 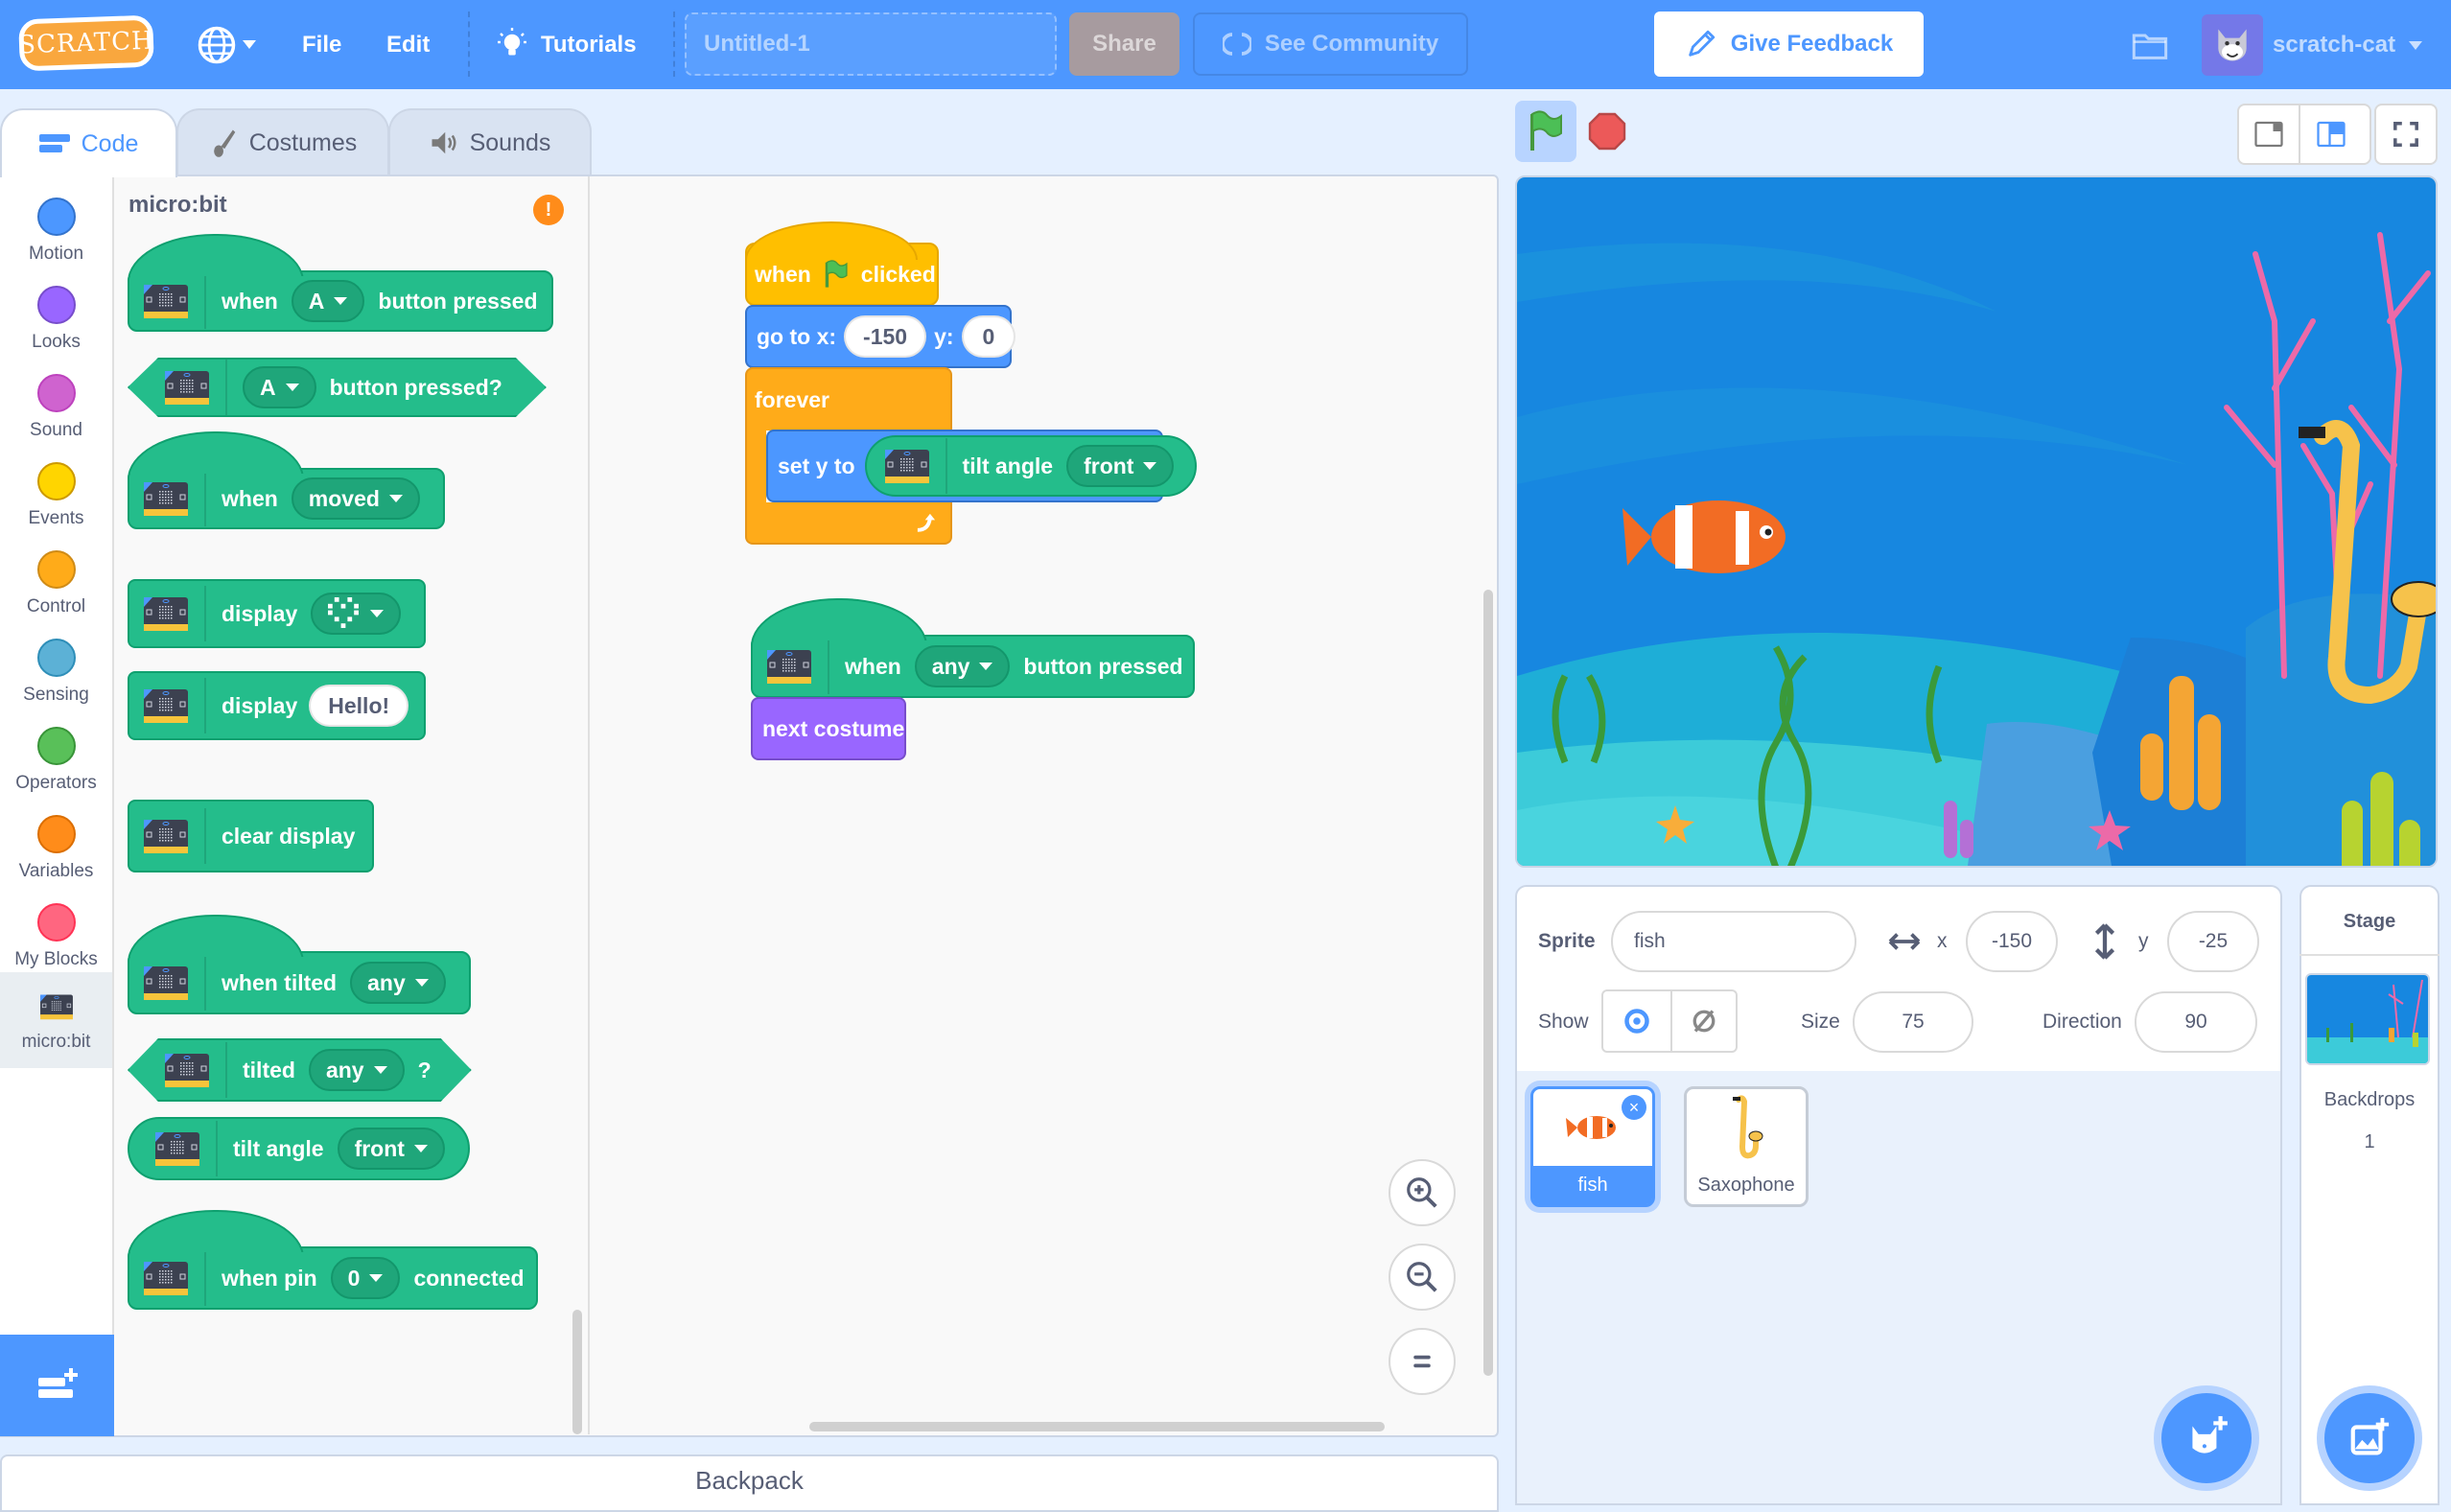 I want to click on delete-sprite-button: ×, so click(x=1634, y=1107).